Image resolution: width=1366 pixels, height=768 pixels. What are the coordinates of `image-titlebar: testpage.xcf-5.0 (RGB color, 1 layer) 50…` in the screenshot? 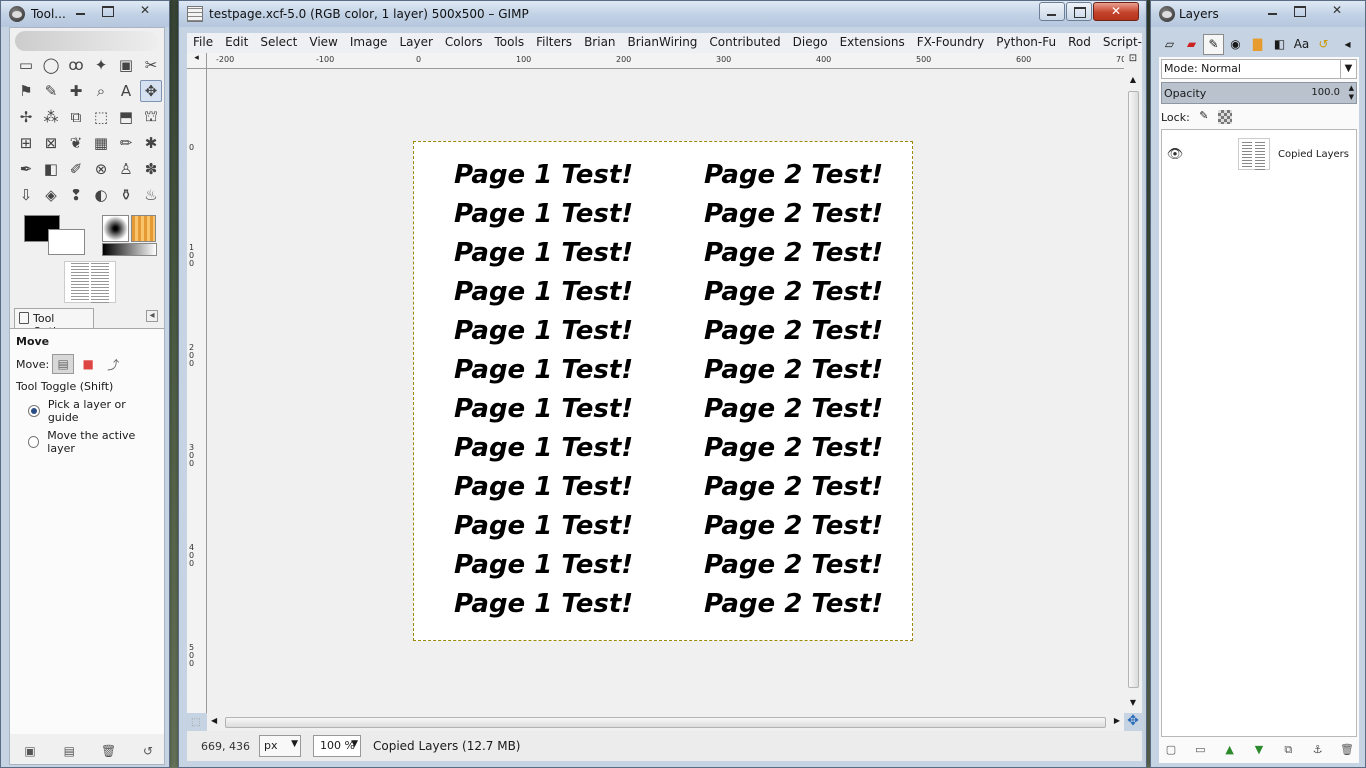 It's located at (662, 14).